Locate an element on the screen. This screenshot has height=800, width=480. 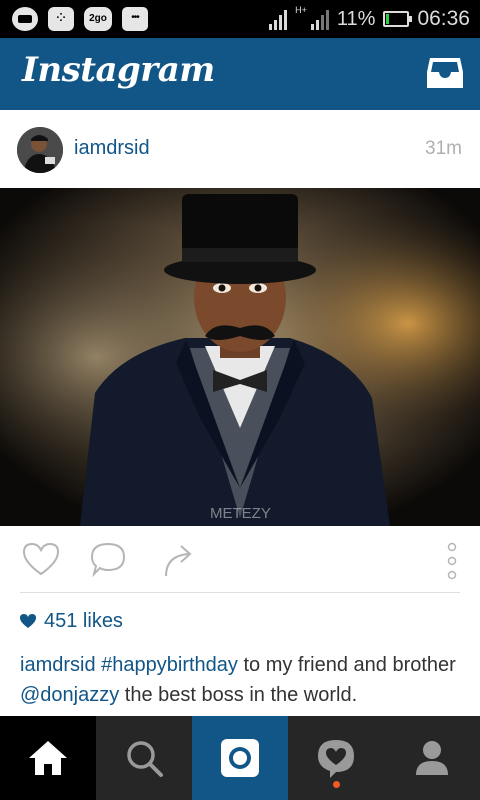
battery-icon is located at coordinates (398, 19).